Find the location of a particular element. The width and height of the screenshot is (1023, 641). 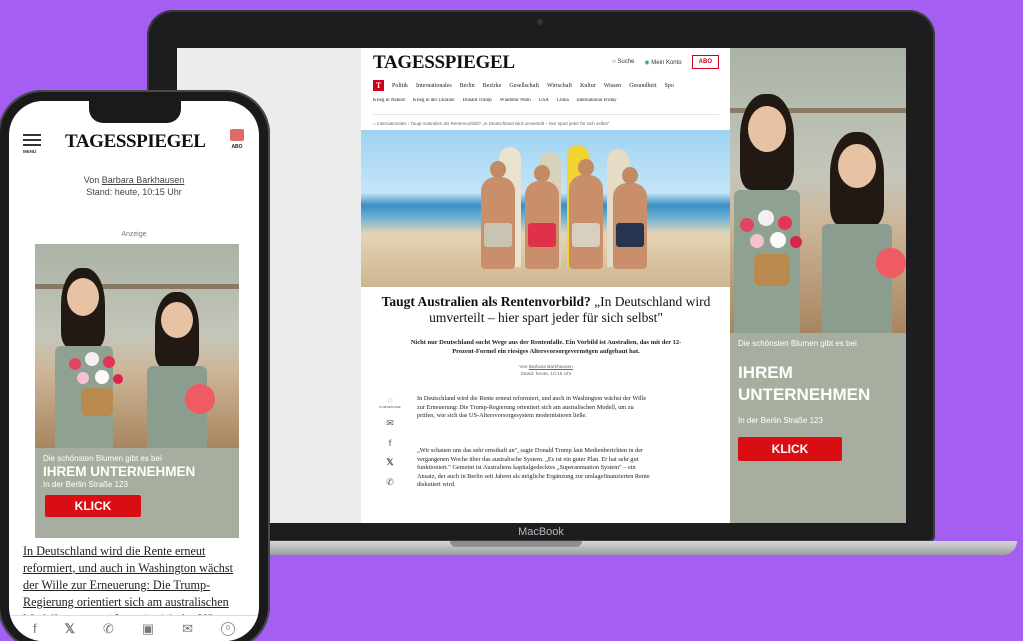

topic-item: USA is located at coordinates (544, 100).